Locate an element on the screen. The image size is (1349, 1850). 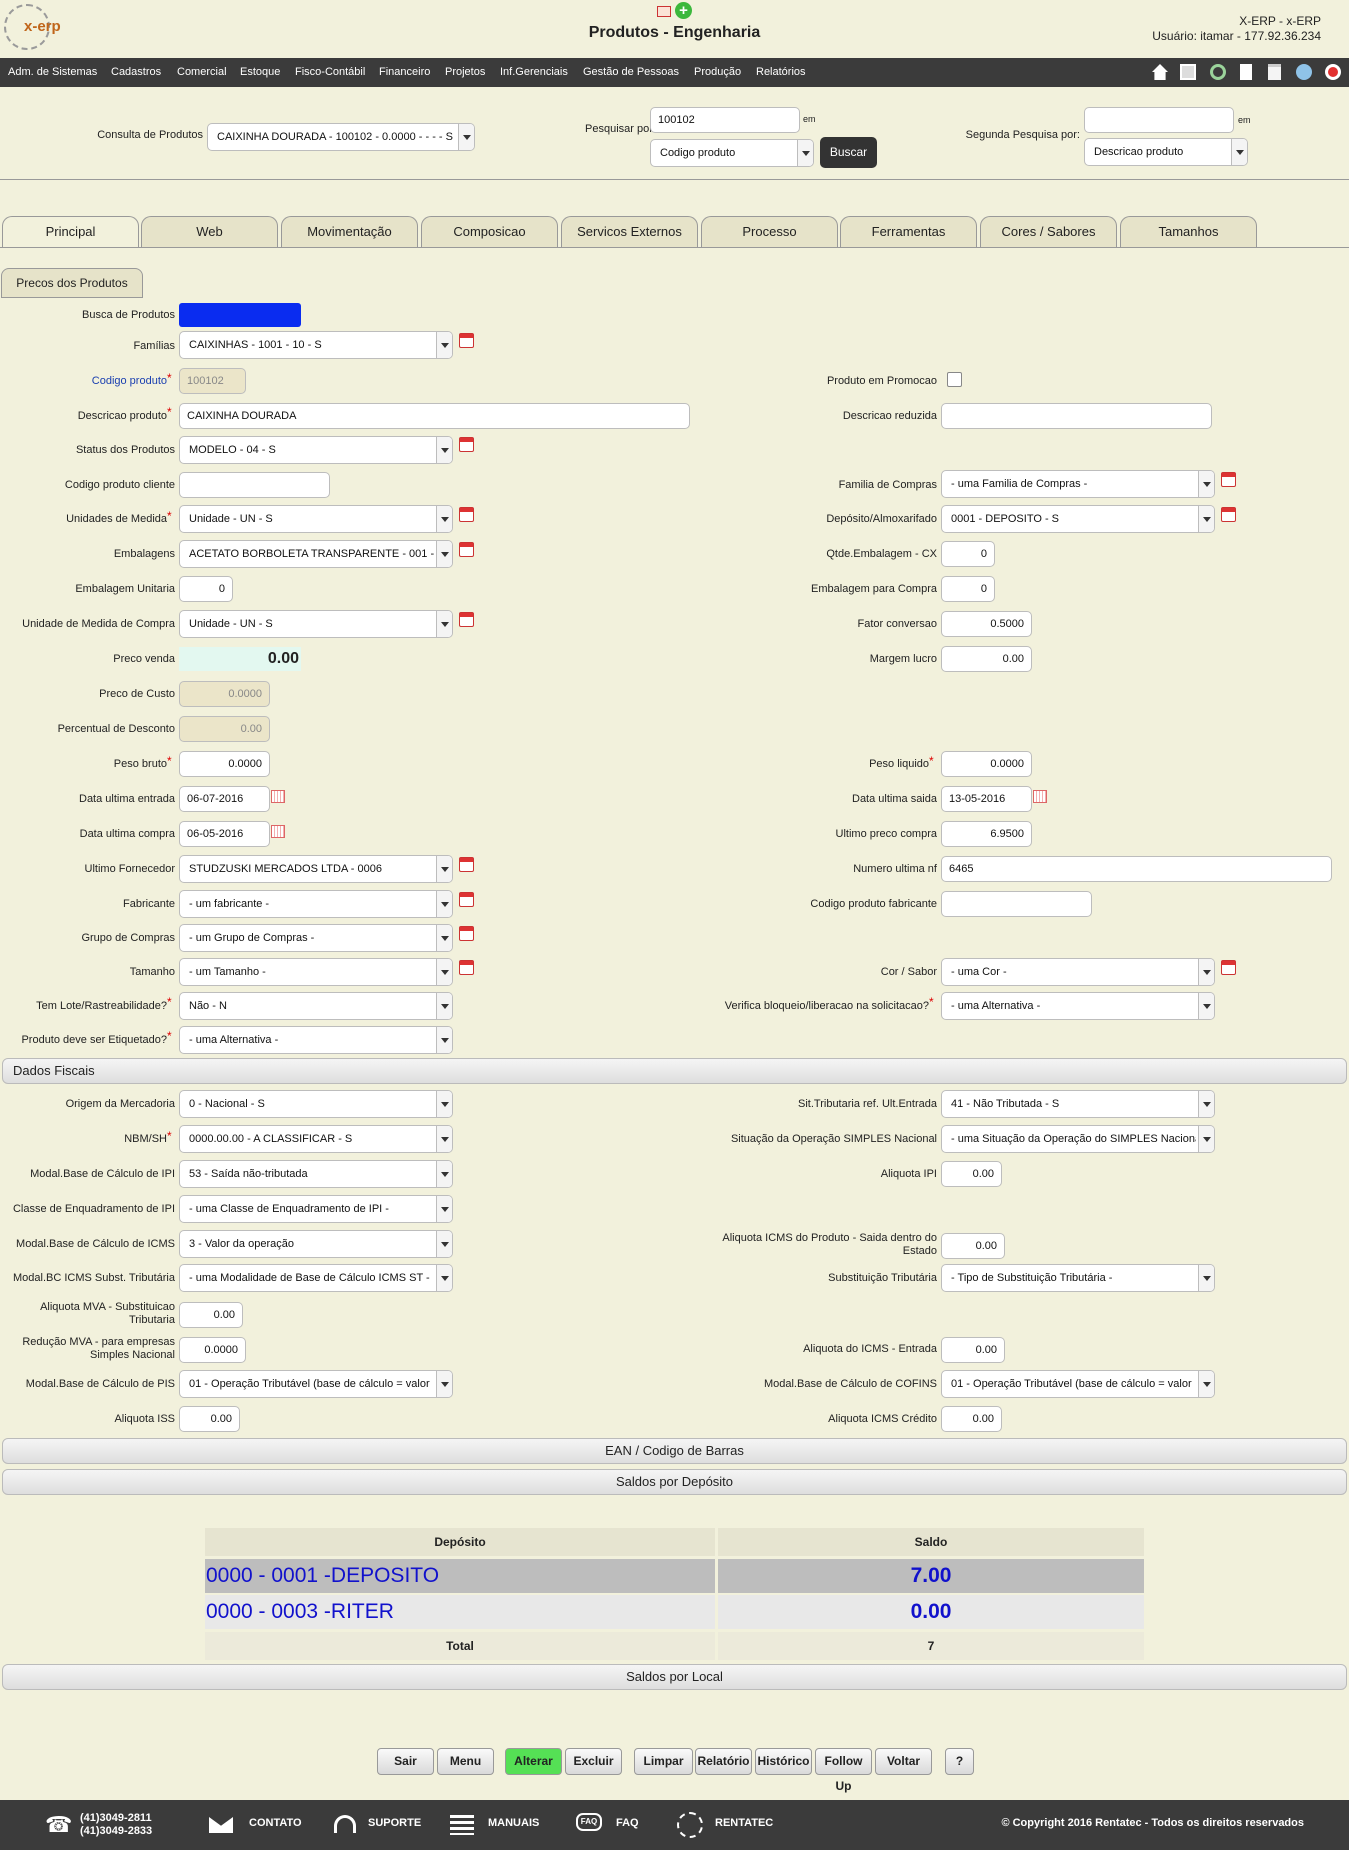
menu-estoque: Estoque is located at coordinates (260, 72).